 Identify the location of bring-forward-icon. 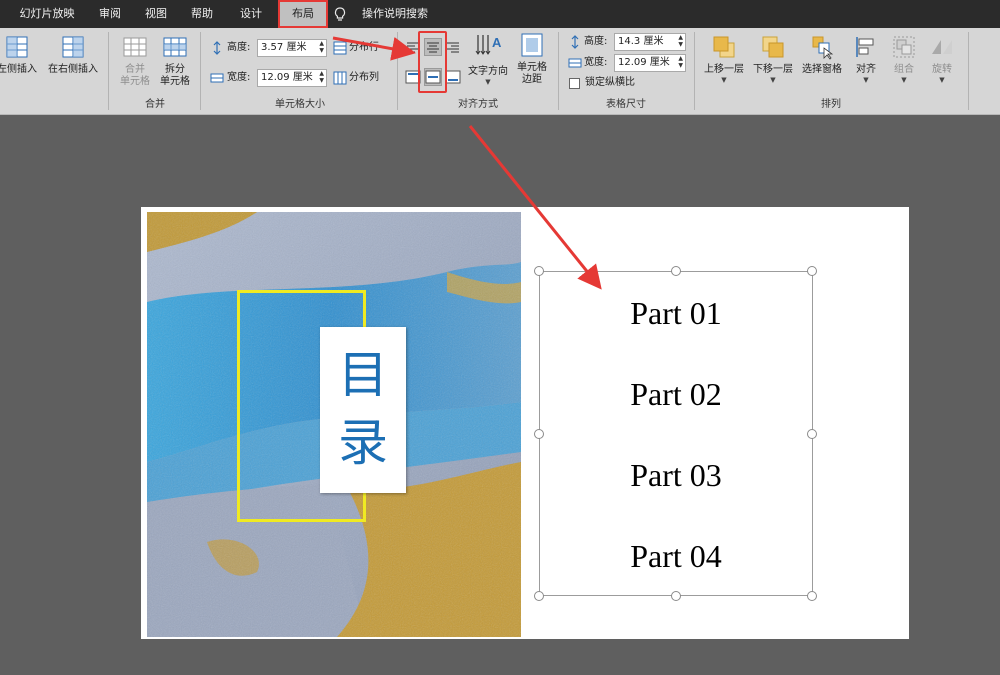
(724, 47).